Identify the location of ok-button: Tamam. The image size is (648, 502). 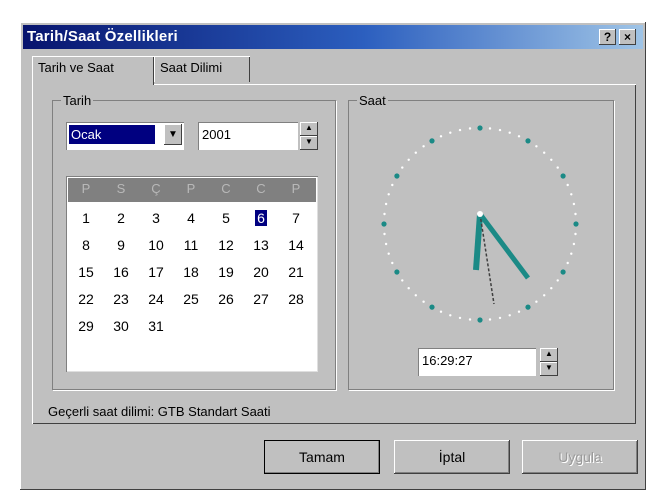
(322, 457).